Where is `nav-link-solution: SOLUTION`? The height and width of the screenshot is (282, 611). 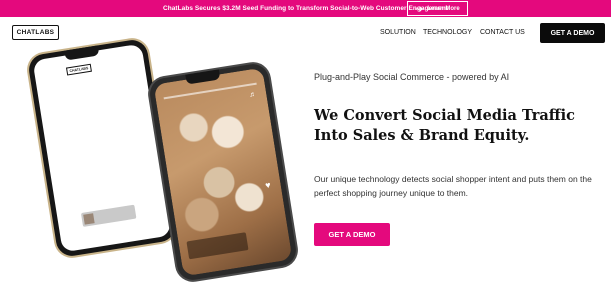
nav-link-solution: SOLUTION is located at coordinates (398, 32).